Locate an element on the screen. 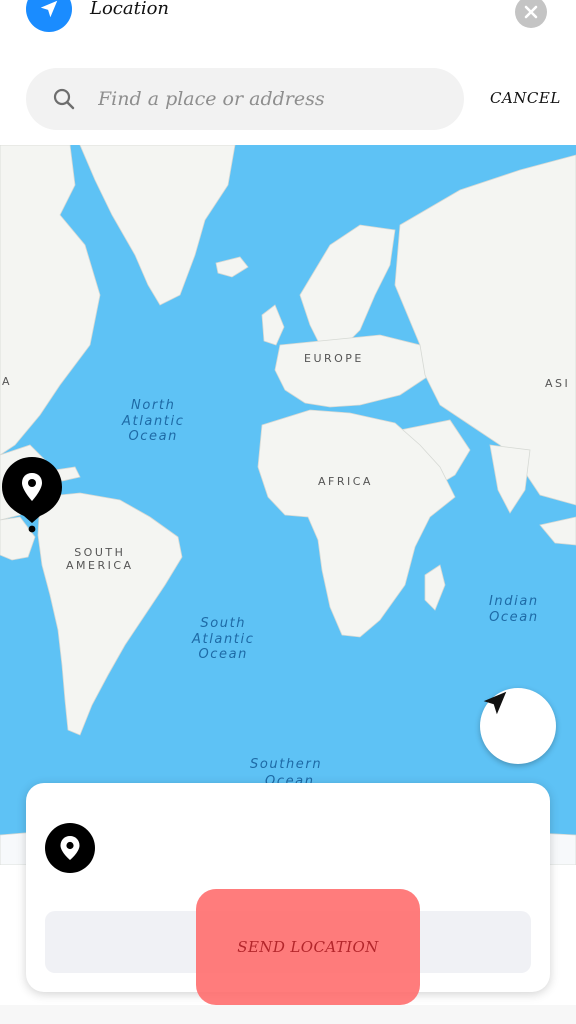 The width and height of the screenshot is (576, 1024). label-africa: AFRICA is located at coordinates (345, 481).